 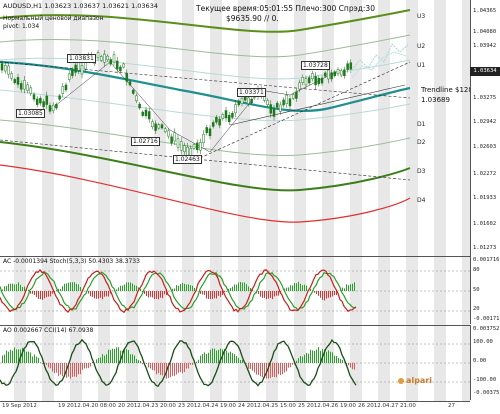 I want to click on stoch-tick: 50, so click(x=476, y=290).